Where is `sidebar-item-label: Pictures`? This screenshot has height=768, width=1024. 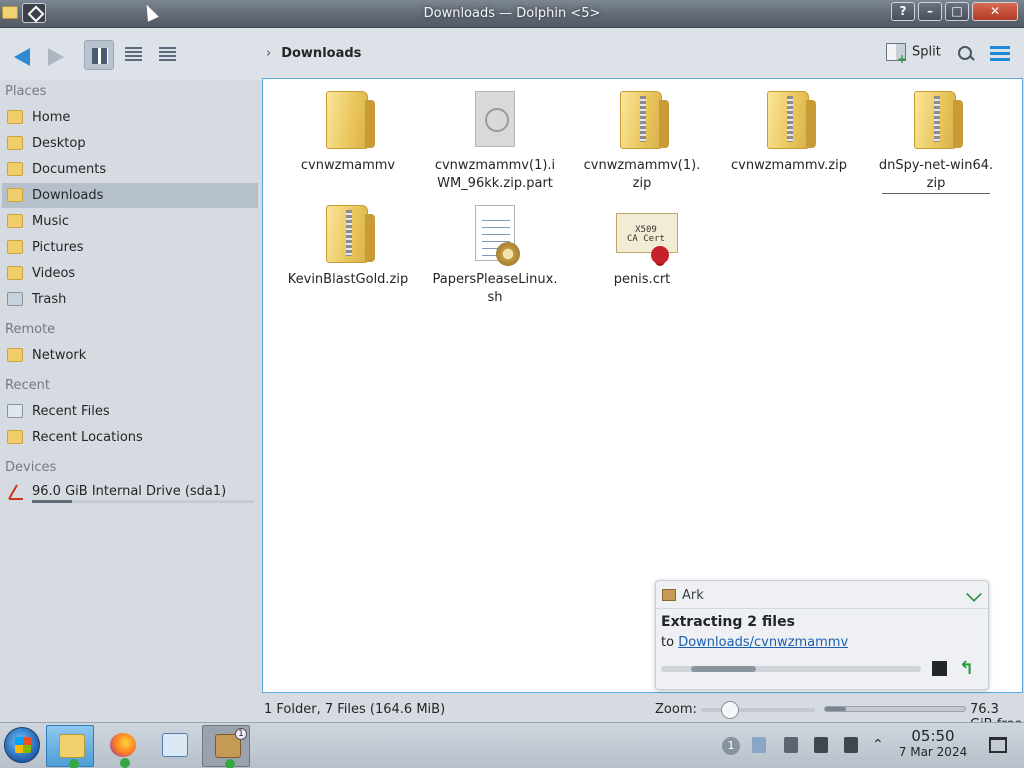 sidebar-item-label: Pictures is located at coordinates (58, 247).